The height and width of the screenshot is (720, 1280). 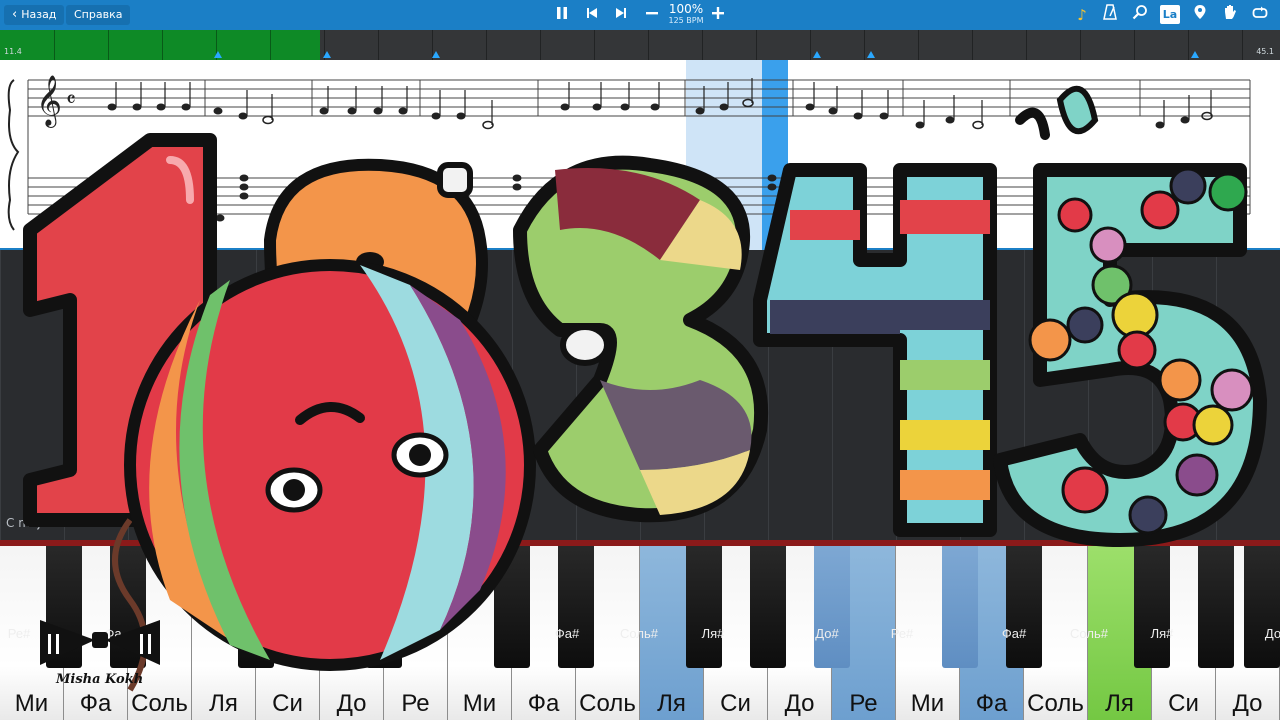 I want to click on back-button: Назад, so click(x=34, y=15).